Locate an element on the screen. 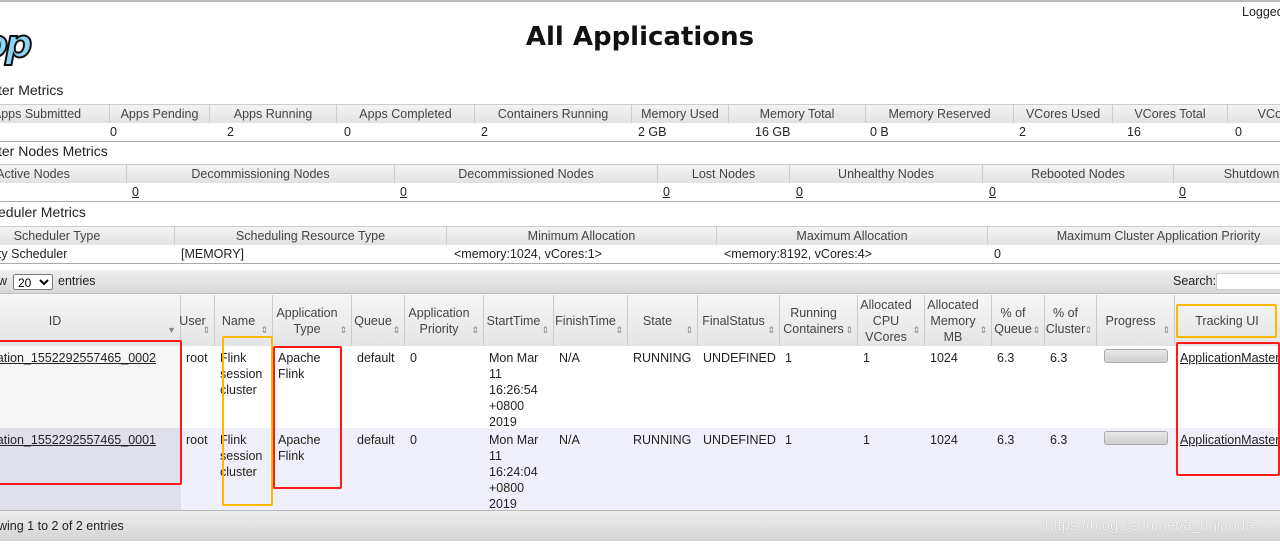 The image size is (1280, 544). column-header-application-type: Application Type ⇕ is located at coordinates (312, 320).